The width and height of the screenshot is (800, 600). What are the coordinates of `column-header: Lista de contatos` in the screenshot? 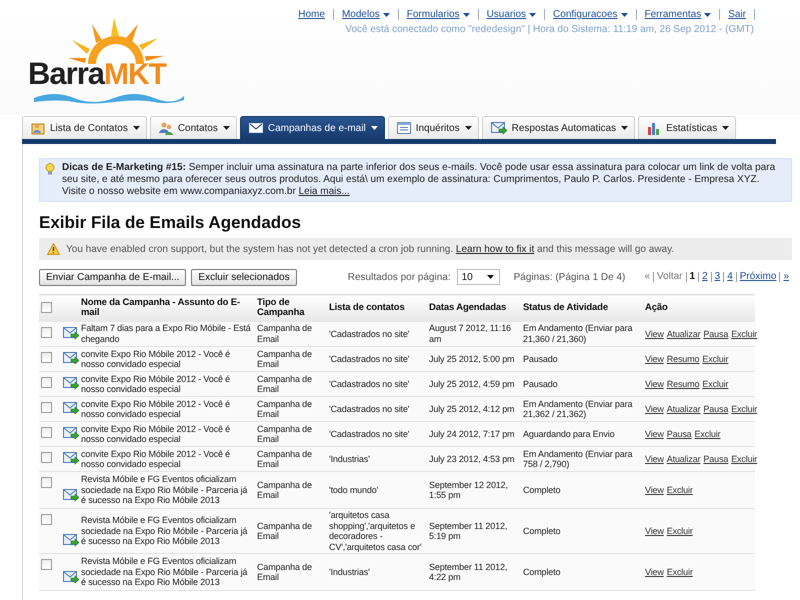 It's located at (367, 307).